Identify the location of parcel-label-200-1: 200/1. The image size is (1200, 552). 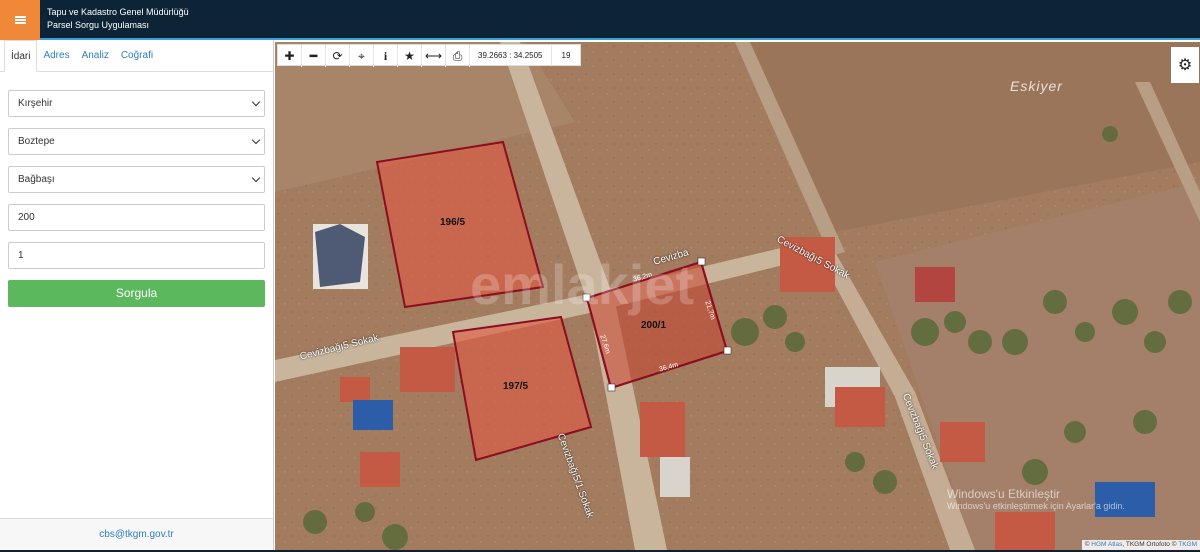
(654, 325).